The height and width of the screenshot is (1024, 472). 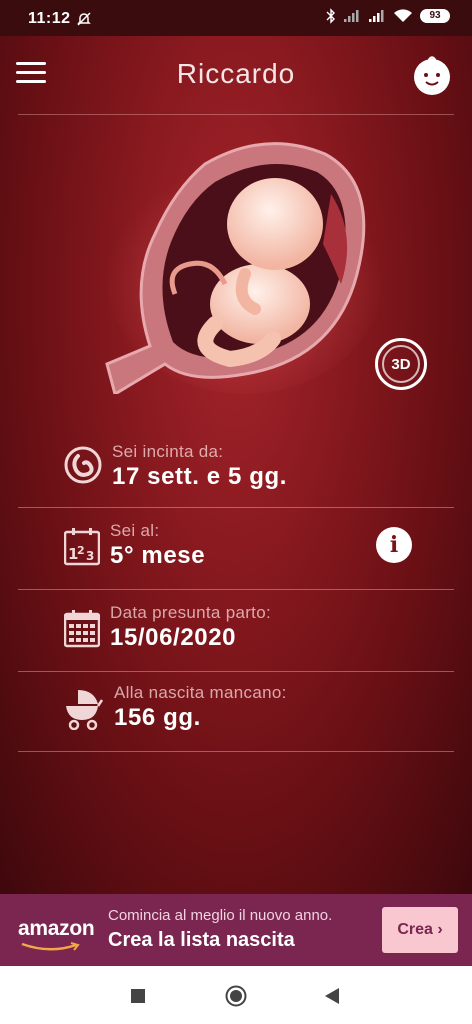 I want to click on view-3d-label: 3D, so click(x=401, y=364).